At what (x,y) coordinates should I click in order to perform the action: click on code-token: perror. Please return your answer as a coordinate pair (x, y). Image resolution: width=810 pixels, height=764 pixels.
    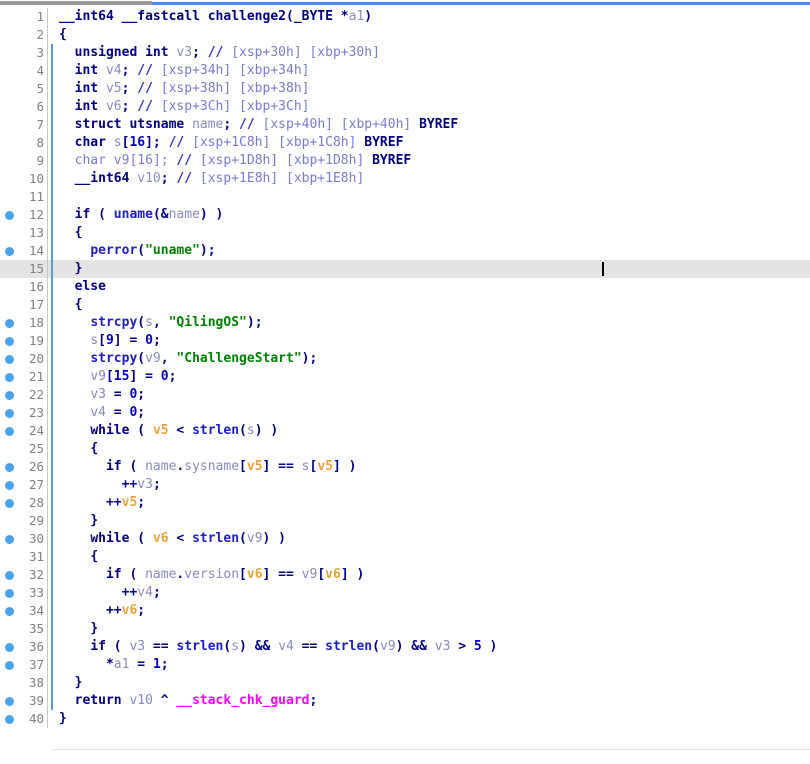
    Looking at the image, I should click on (113, 250).